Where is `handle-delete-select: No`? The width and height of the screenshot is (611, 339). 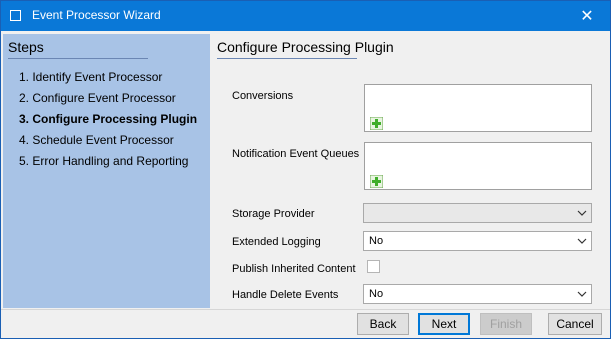
handle-delete-select: No is located at coordinates (477, 294).